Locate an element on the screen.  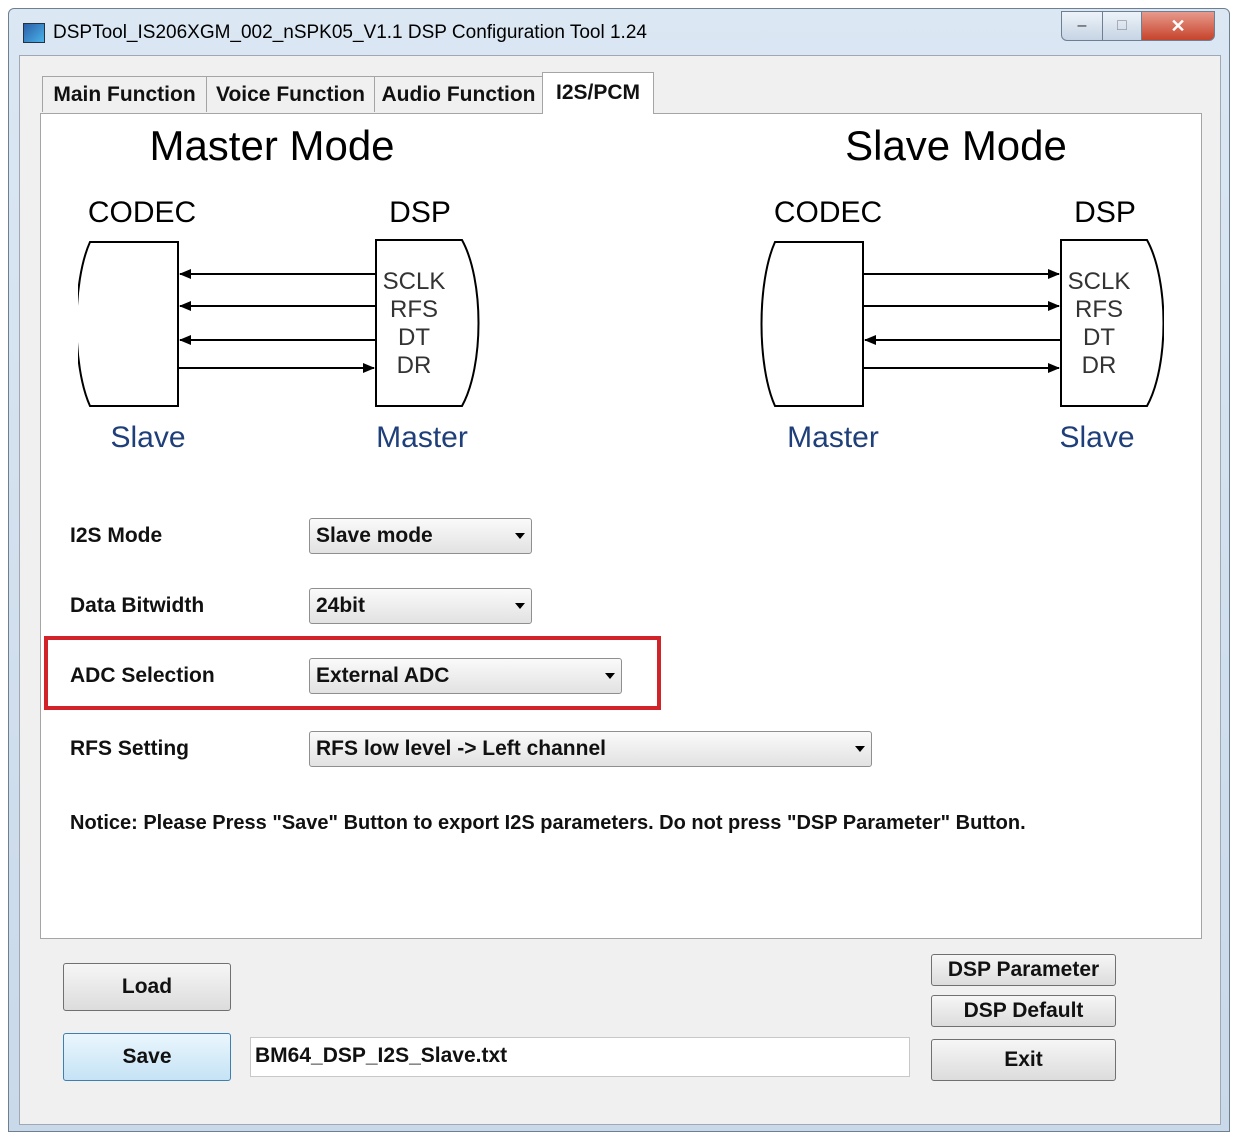
slave-rfs-label: RFS is located at coordinates (1099, 309).